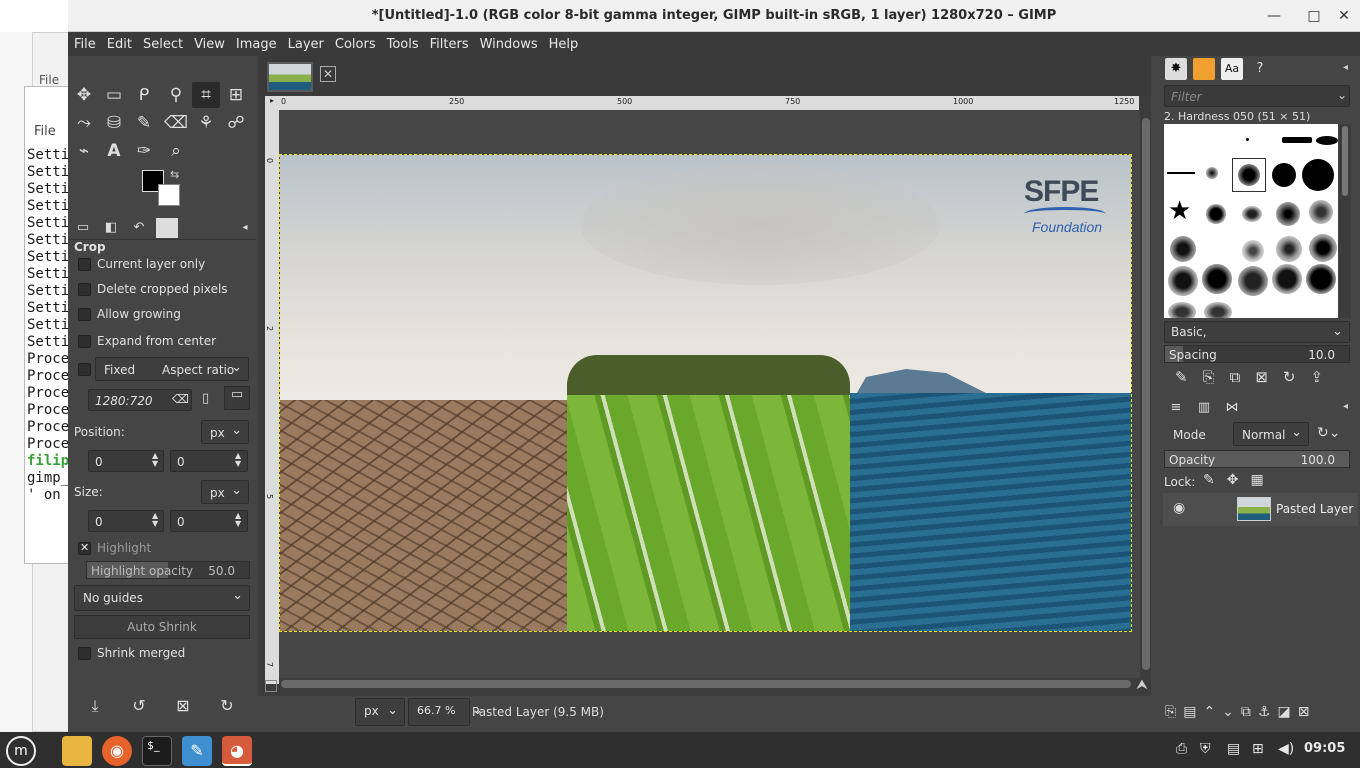 This screenshot has height=768, width=1360. What do you see at coordinates (1345, 221) in the screenshot?
I see `brush-scrollbar` at bounding box center [1345, 221].